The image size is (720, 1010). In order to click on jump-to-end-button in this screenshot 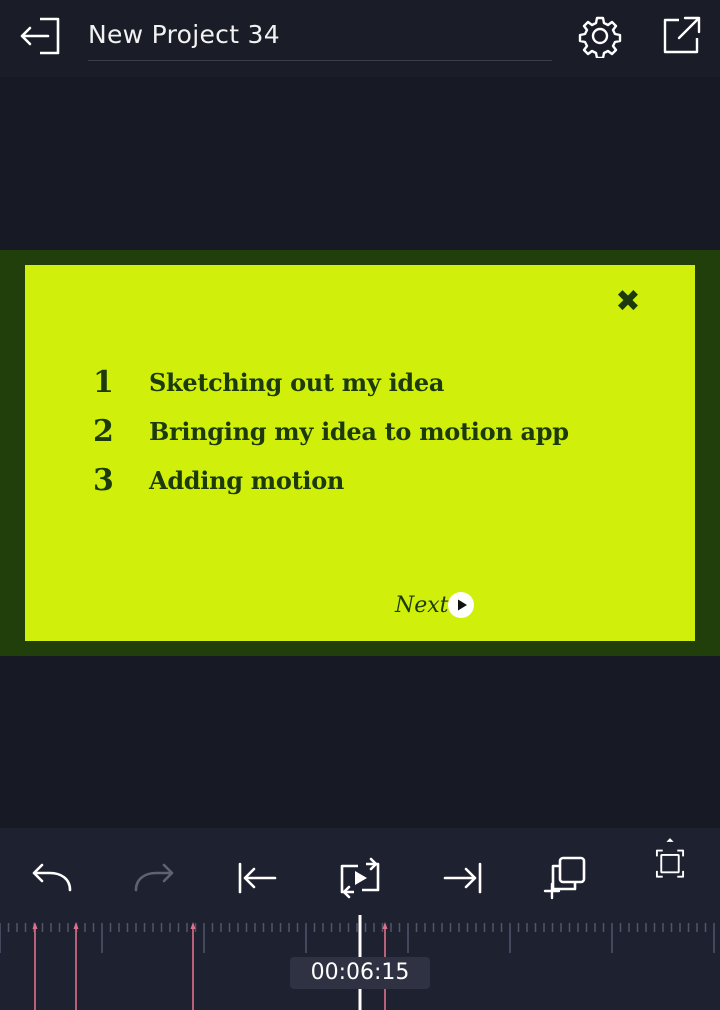, I will do `click(463, 878)`.